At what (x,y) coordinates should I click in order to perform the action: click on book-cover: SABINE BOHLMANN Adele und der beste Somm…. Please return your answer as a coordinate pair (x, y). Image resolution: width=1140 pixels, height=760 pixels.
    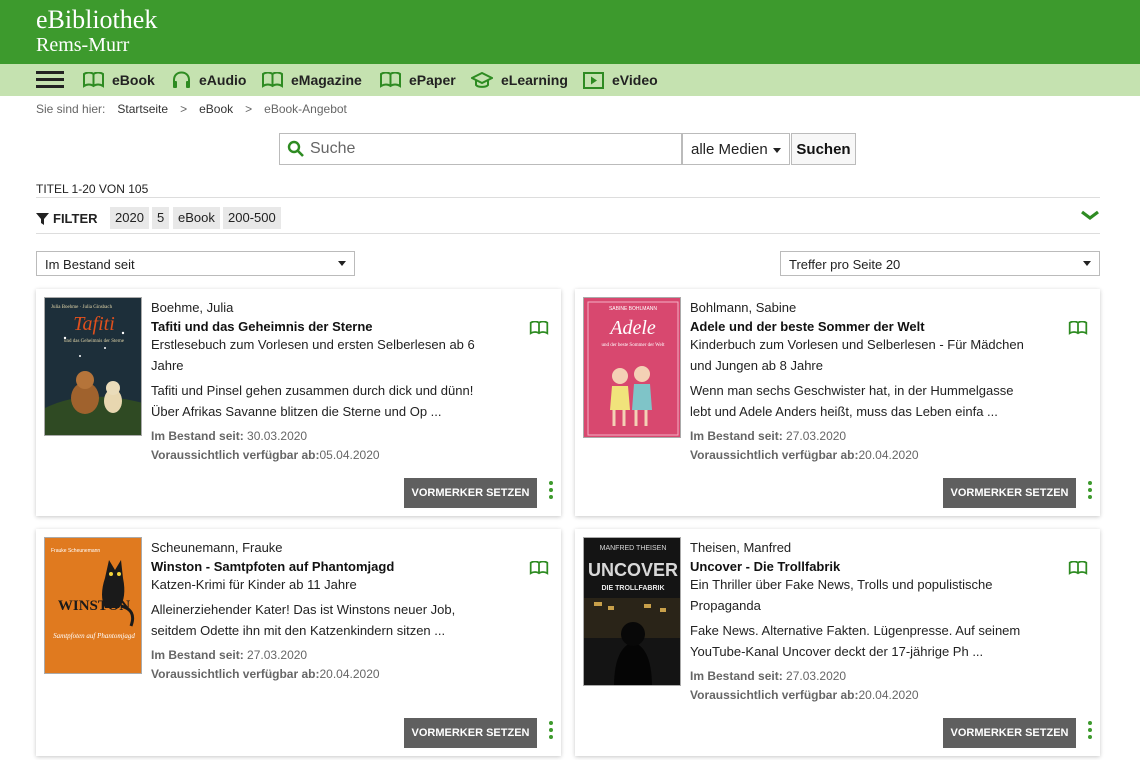
    Looking at the image, I should click on (632, 367).